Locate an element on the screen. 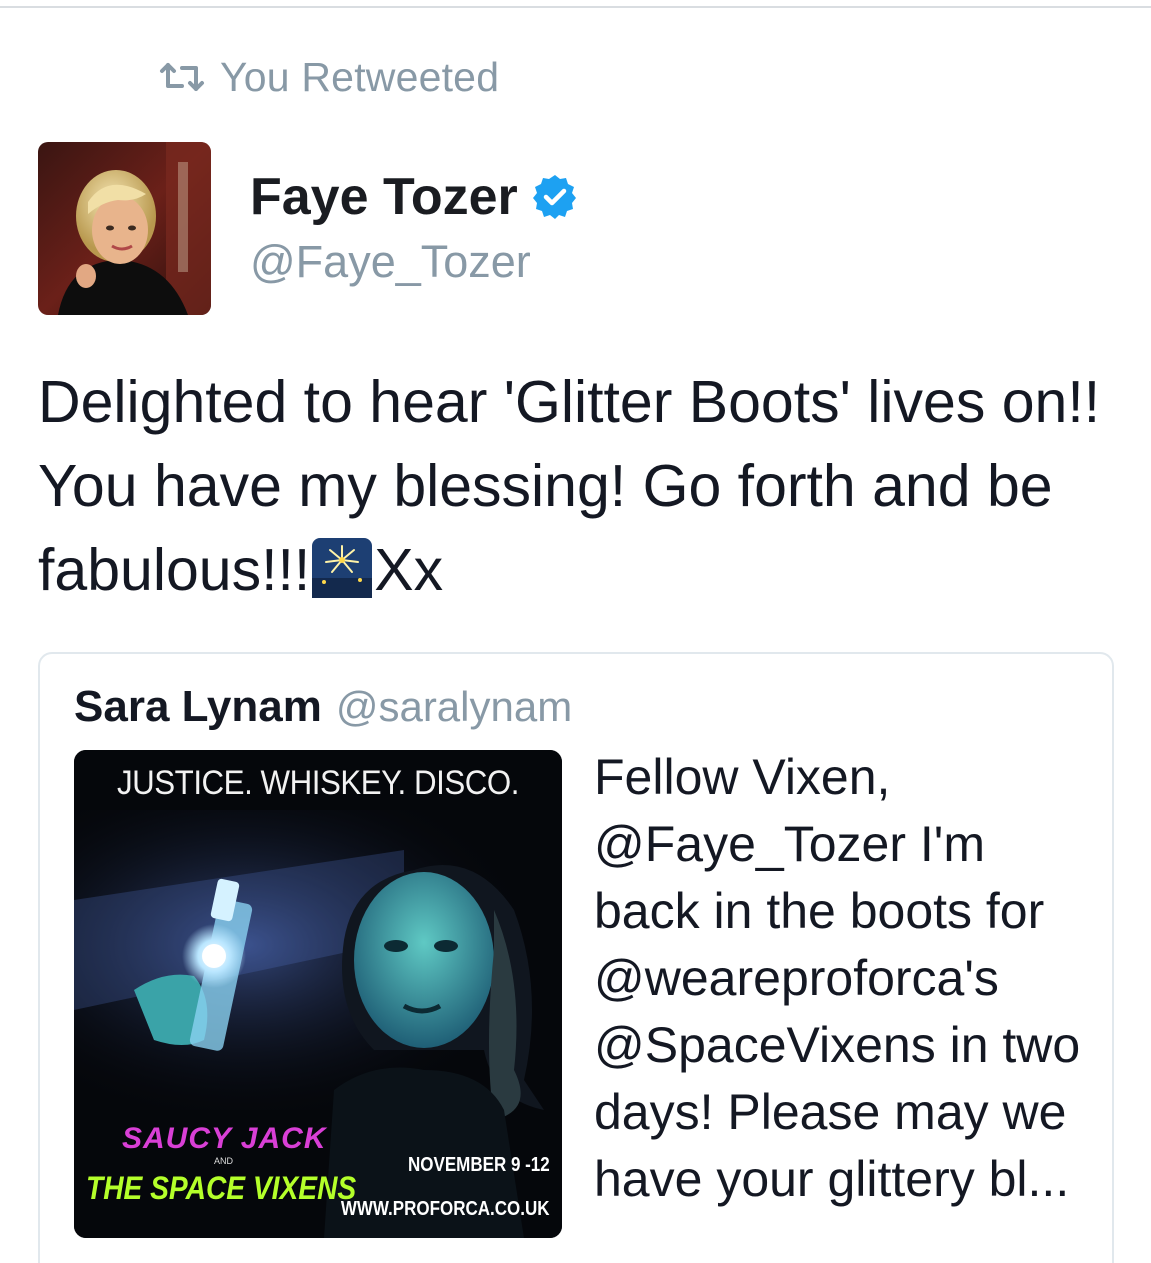 The width and height of the screenshot is (1151, 1263). top-divider is located at coordinates (575, 7).